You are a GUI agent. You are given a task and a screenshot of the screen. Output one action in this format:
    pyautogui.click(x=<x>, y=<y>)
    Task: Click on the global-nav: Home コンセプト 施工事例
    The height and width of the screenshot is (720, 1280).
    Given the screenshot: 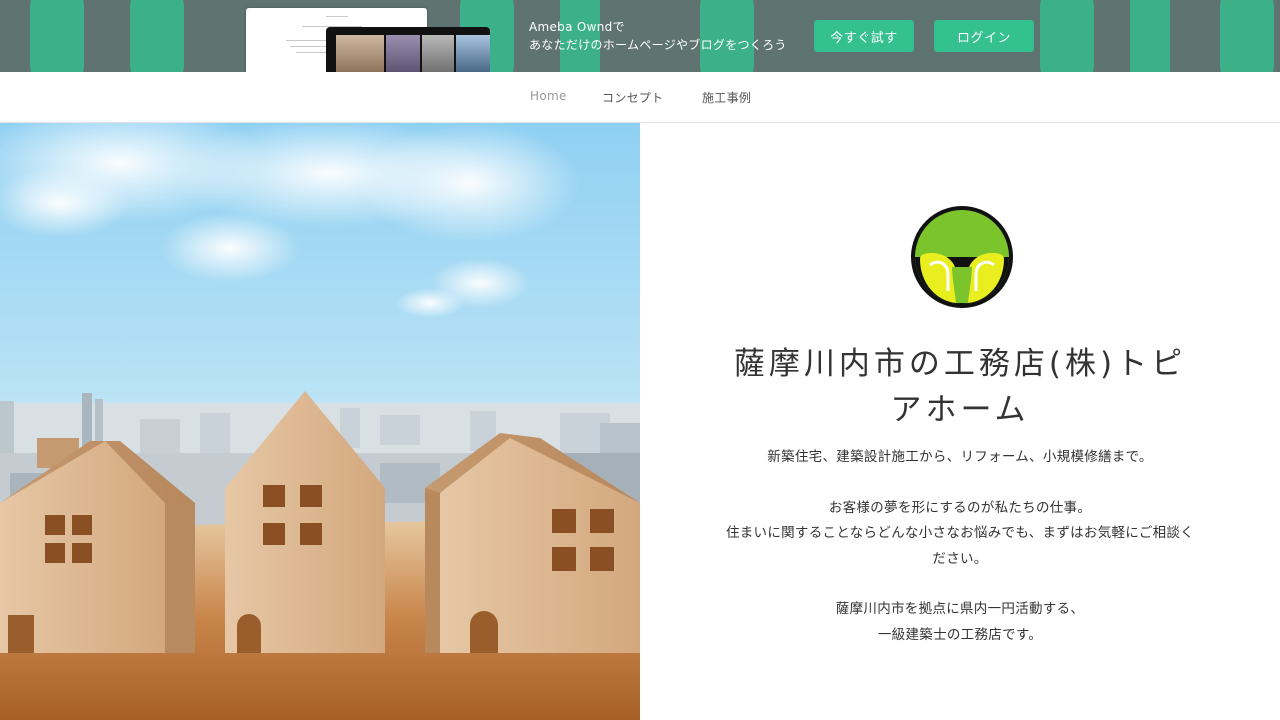 What is the action you would take?
    pyautogui.click(x=640, y=97)
    